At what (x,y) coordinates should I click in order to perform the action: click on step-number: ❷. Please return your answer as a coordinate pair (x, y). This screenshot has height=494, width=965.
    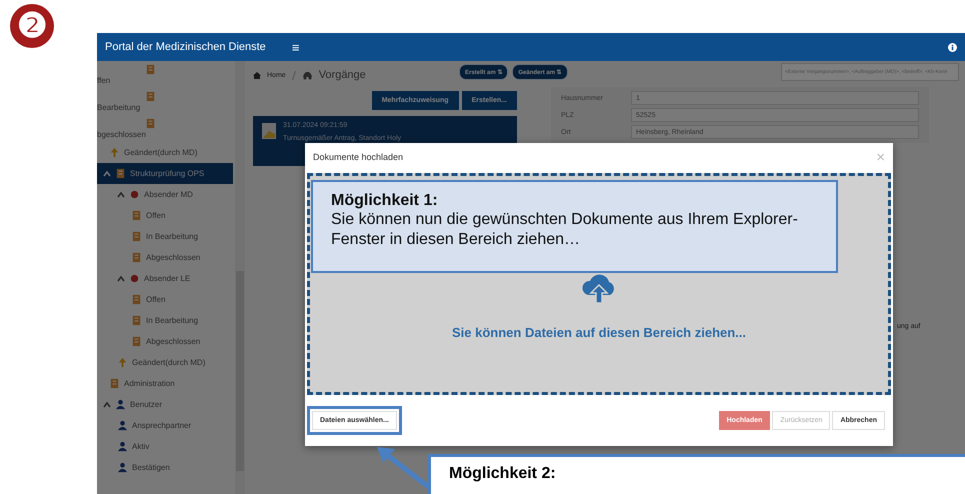
    Looking at the image, I should click on (32, 26).